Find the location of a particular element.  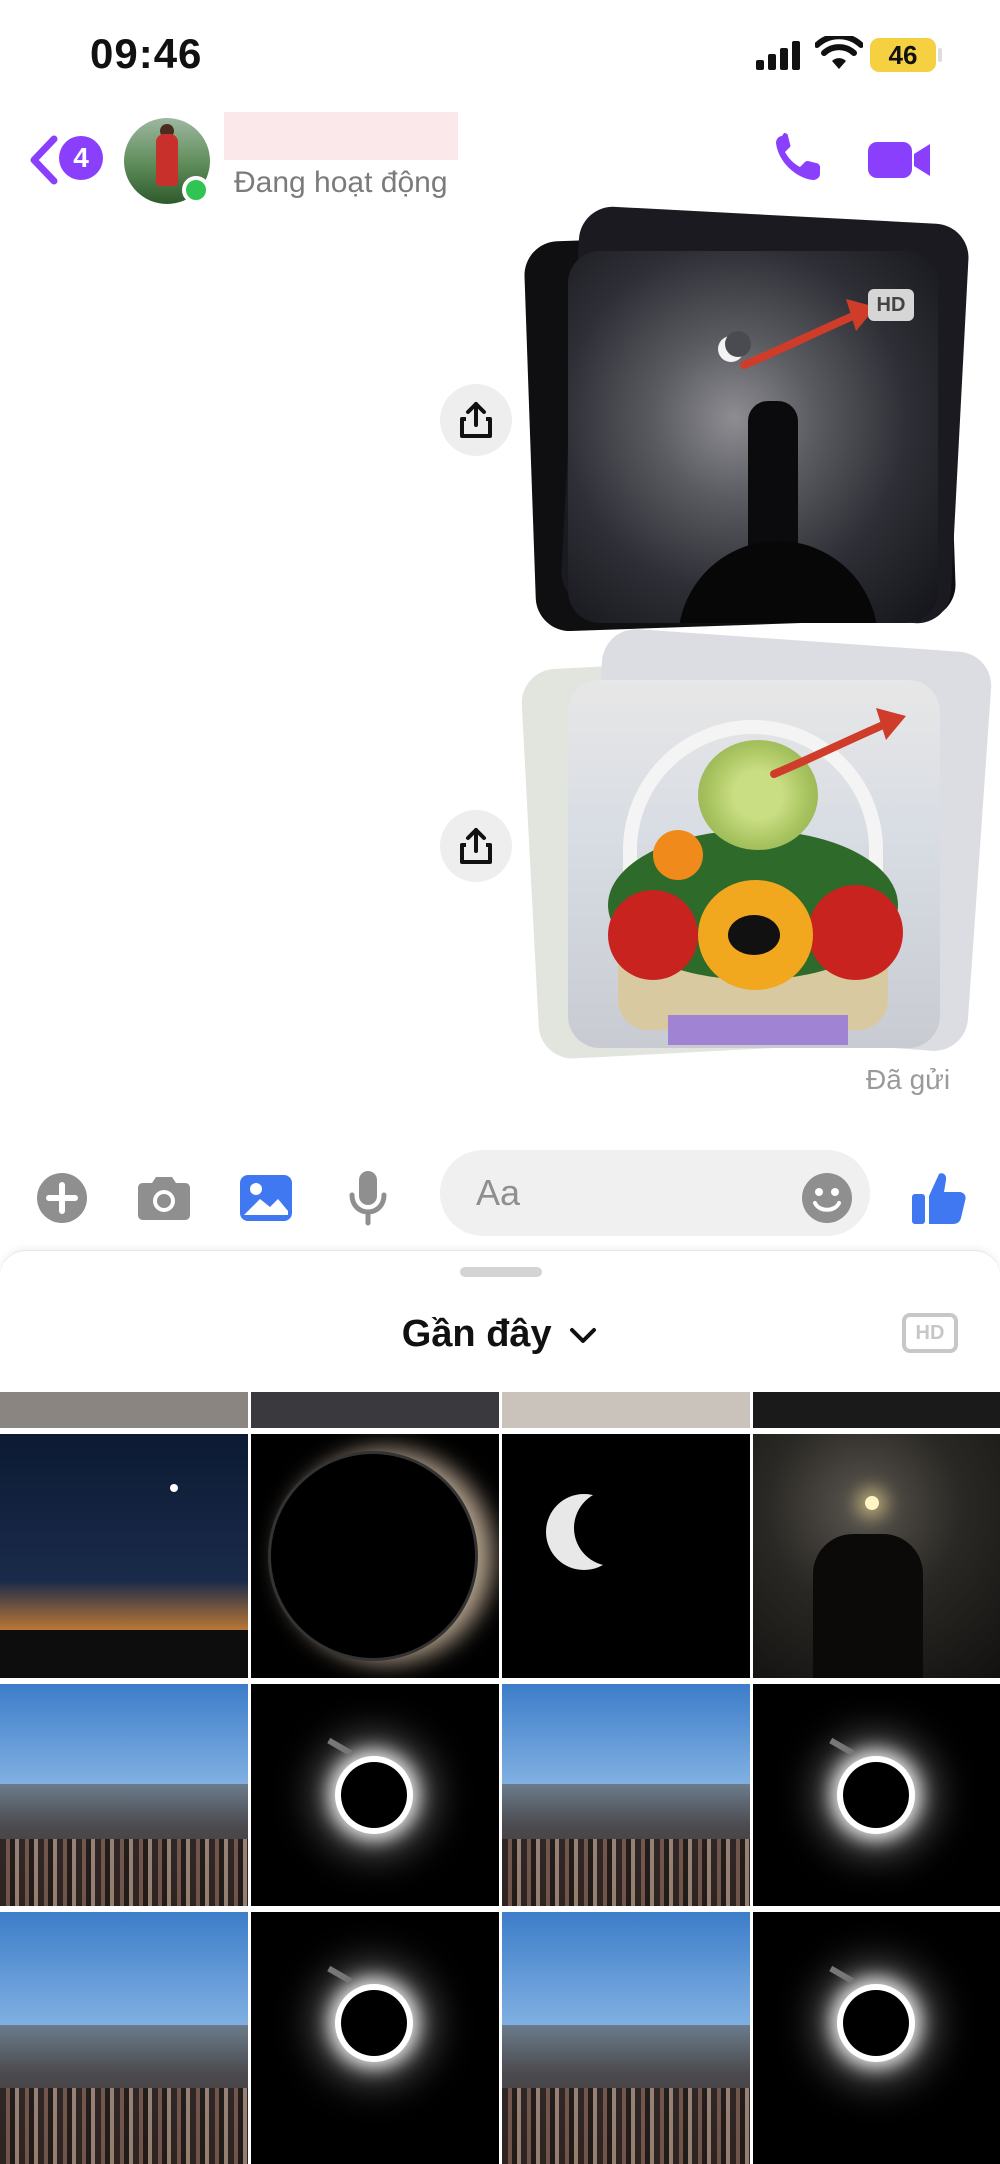

microphone-icon is located at coordinates (368, 1198).